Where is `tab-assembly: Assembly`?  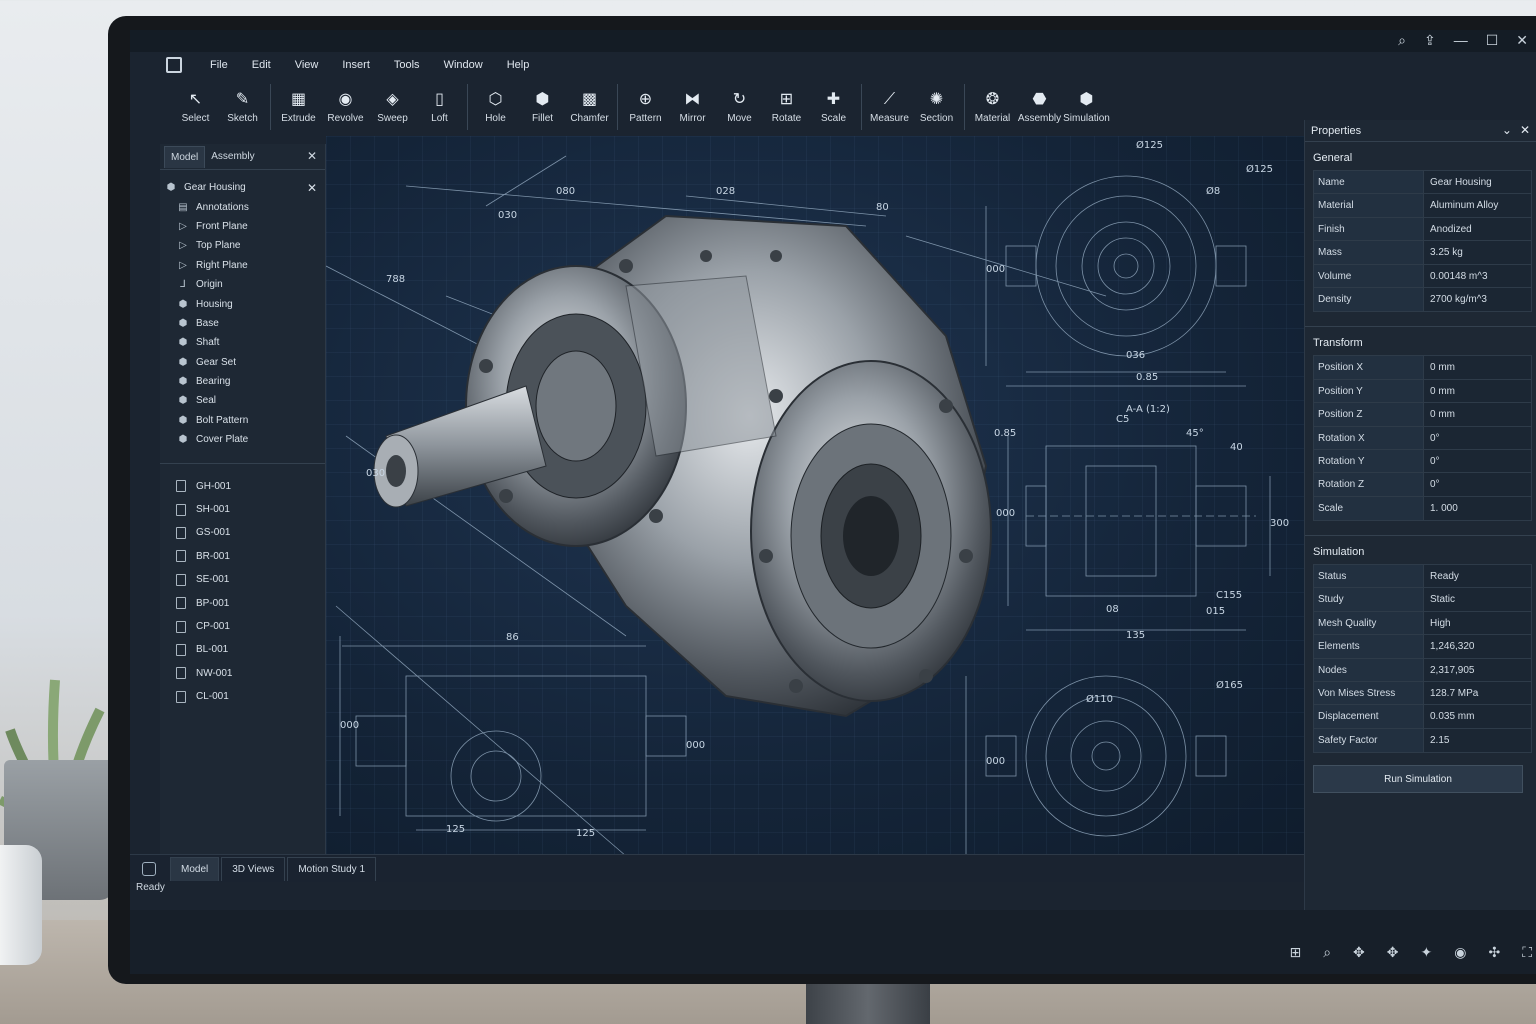 tab-assembly: Assembly is located at coordinates (232, 156).